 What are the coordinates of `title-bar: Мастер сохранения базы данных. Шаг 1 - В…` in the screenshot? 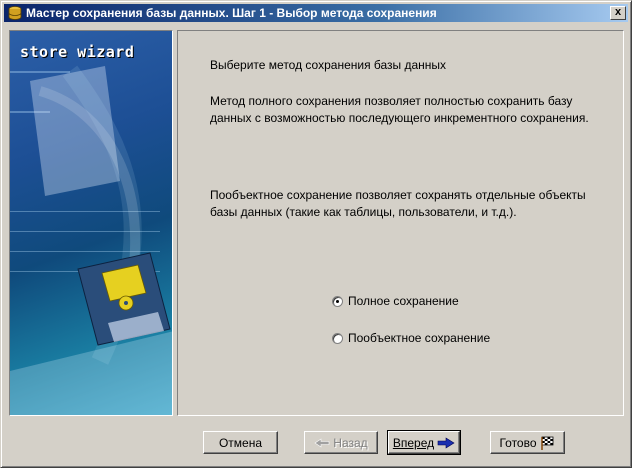 It's located at (316, 13).